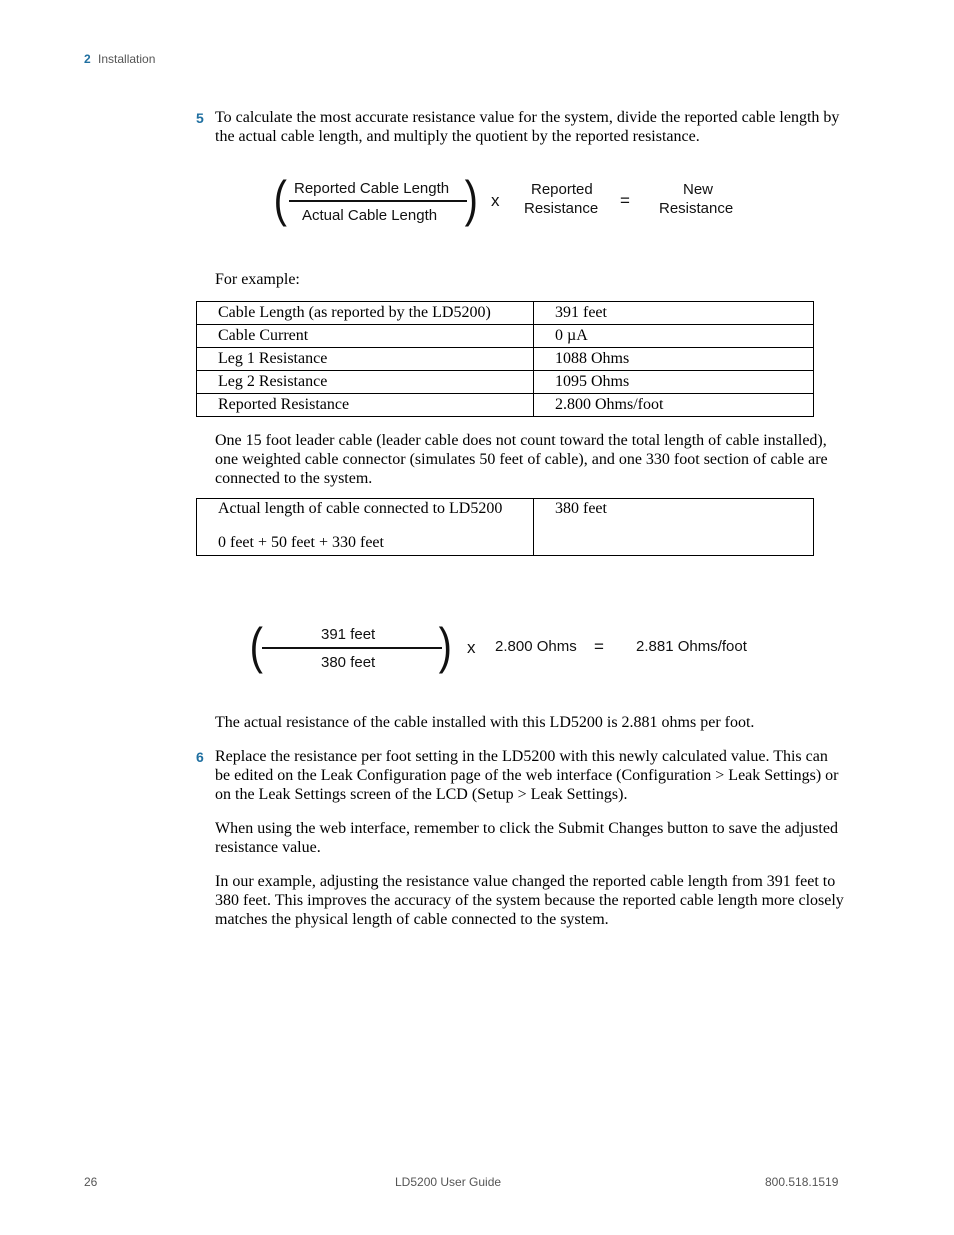 The width and height of the screenshot is (954, 1235). What do you see at coordinates (301, 542) in the screenshot?
I see `actual-length-sum: 0 feet + 50 feet + 330 feet` at bounding box center [301, 542].